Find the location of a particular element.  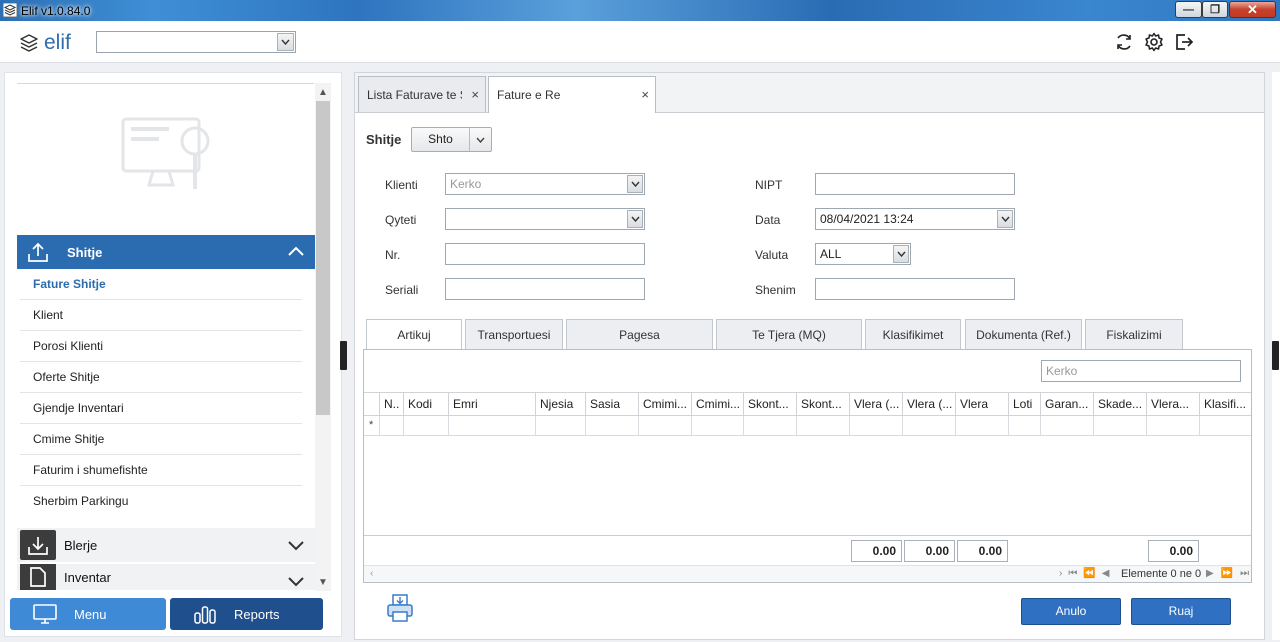

tab-artikuj: Artikuj is located at coordinates (414, 334).